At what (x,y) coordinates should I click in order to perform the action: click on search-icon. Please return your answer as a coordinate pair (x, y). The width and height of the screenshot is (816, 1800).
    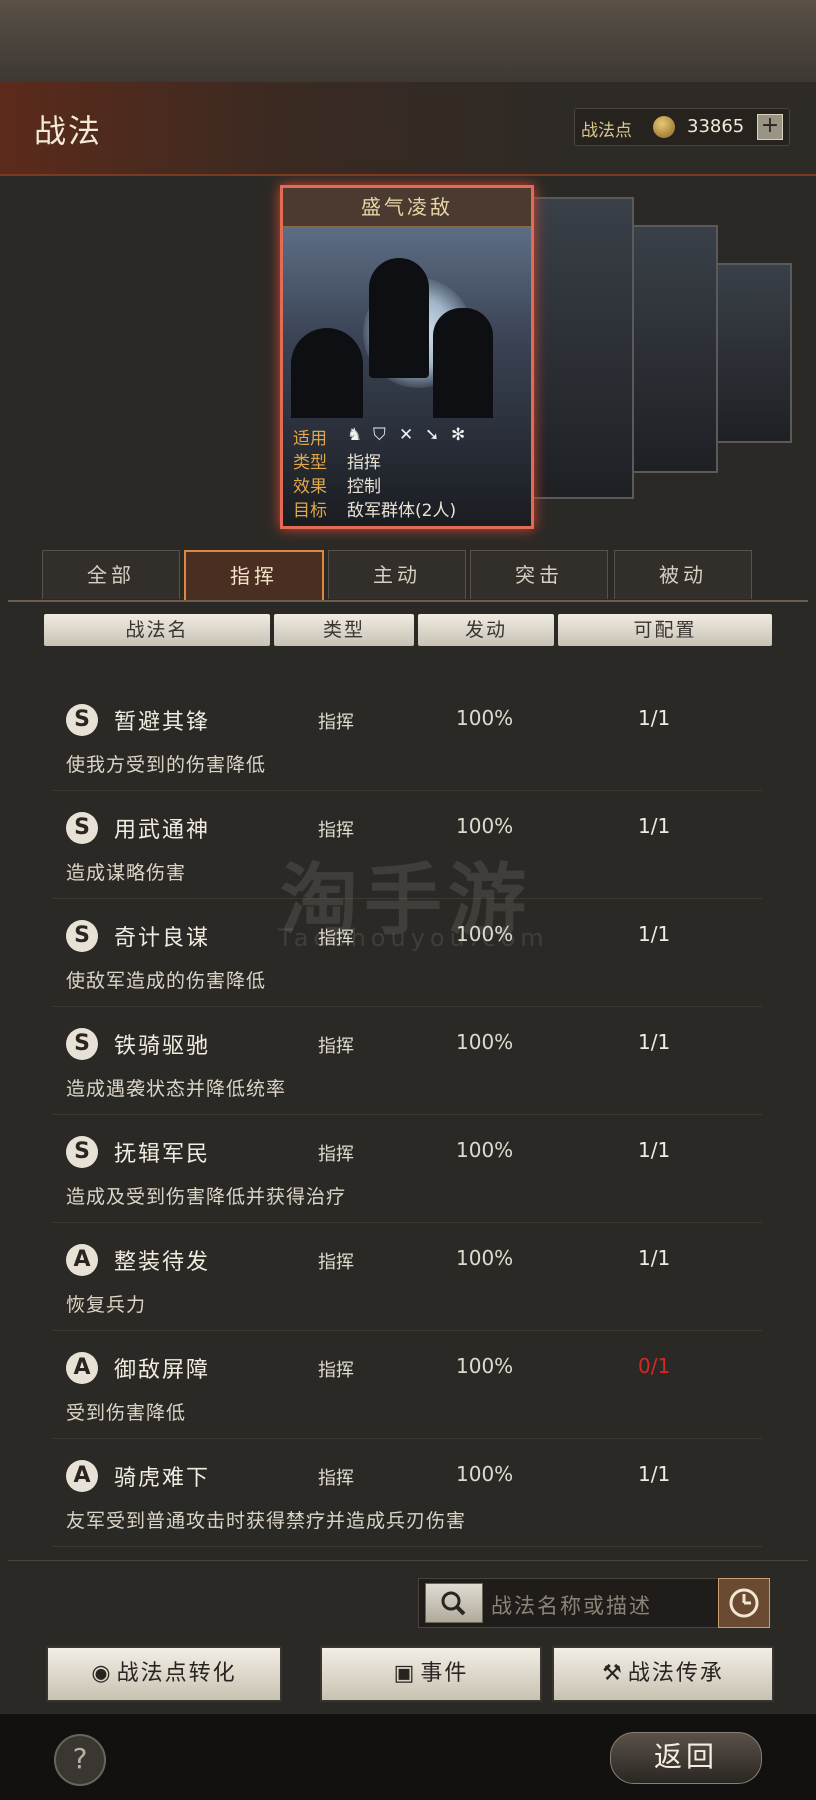
    Looking at the image, I should click on (453, 1603).